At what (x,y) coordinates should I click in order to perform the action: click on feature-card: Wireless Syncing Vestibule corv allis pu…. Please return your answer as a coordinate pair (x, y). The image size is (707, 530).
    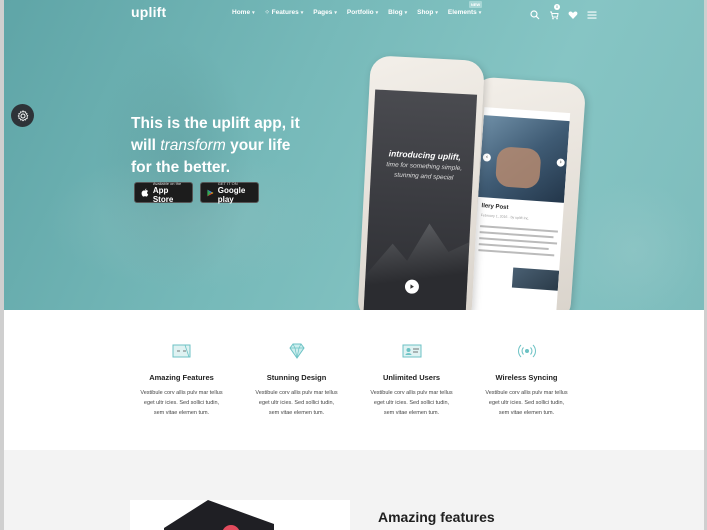
    Looking at the image, I should click on (526, 364).